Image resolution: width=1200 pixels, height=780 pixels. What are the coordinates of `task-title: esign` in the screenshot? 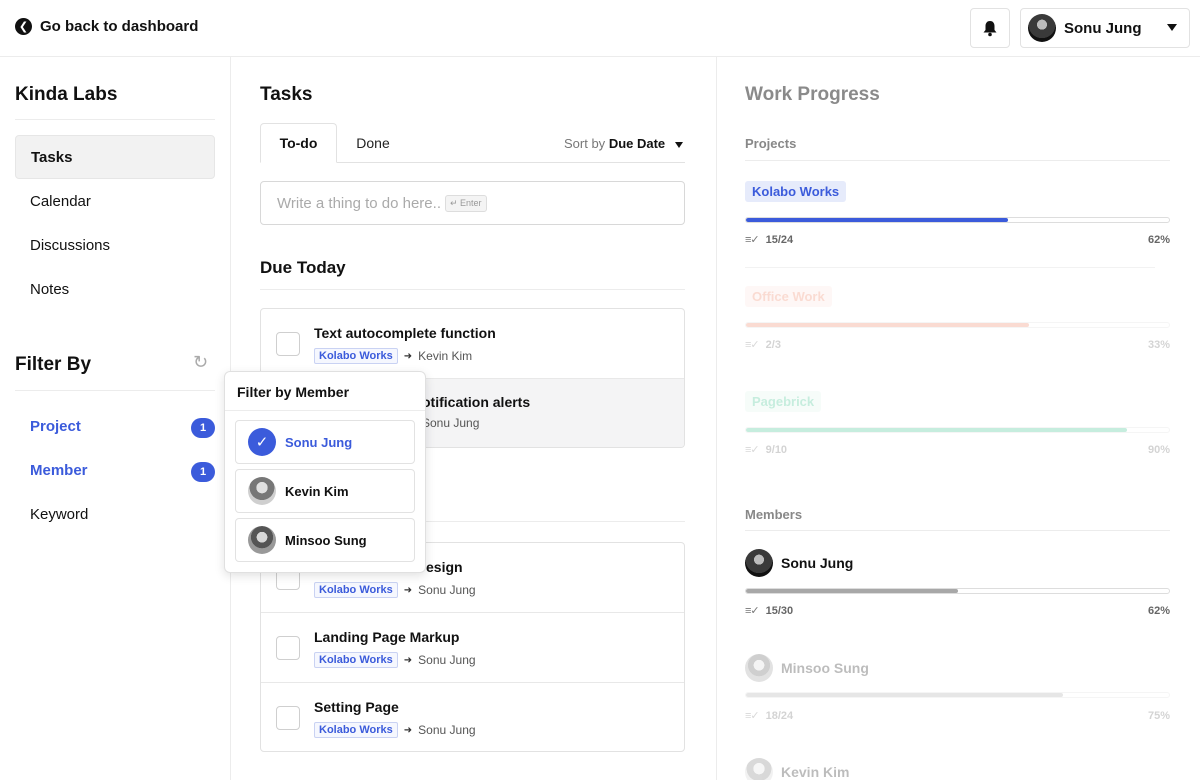 It's located at (444, 567).